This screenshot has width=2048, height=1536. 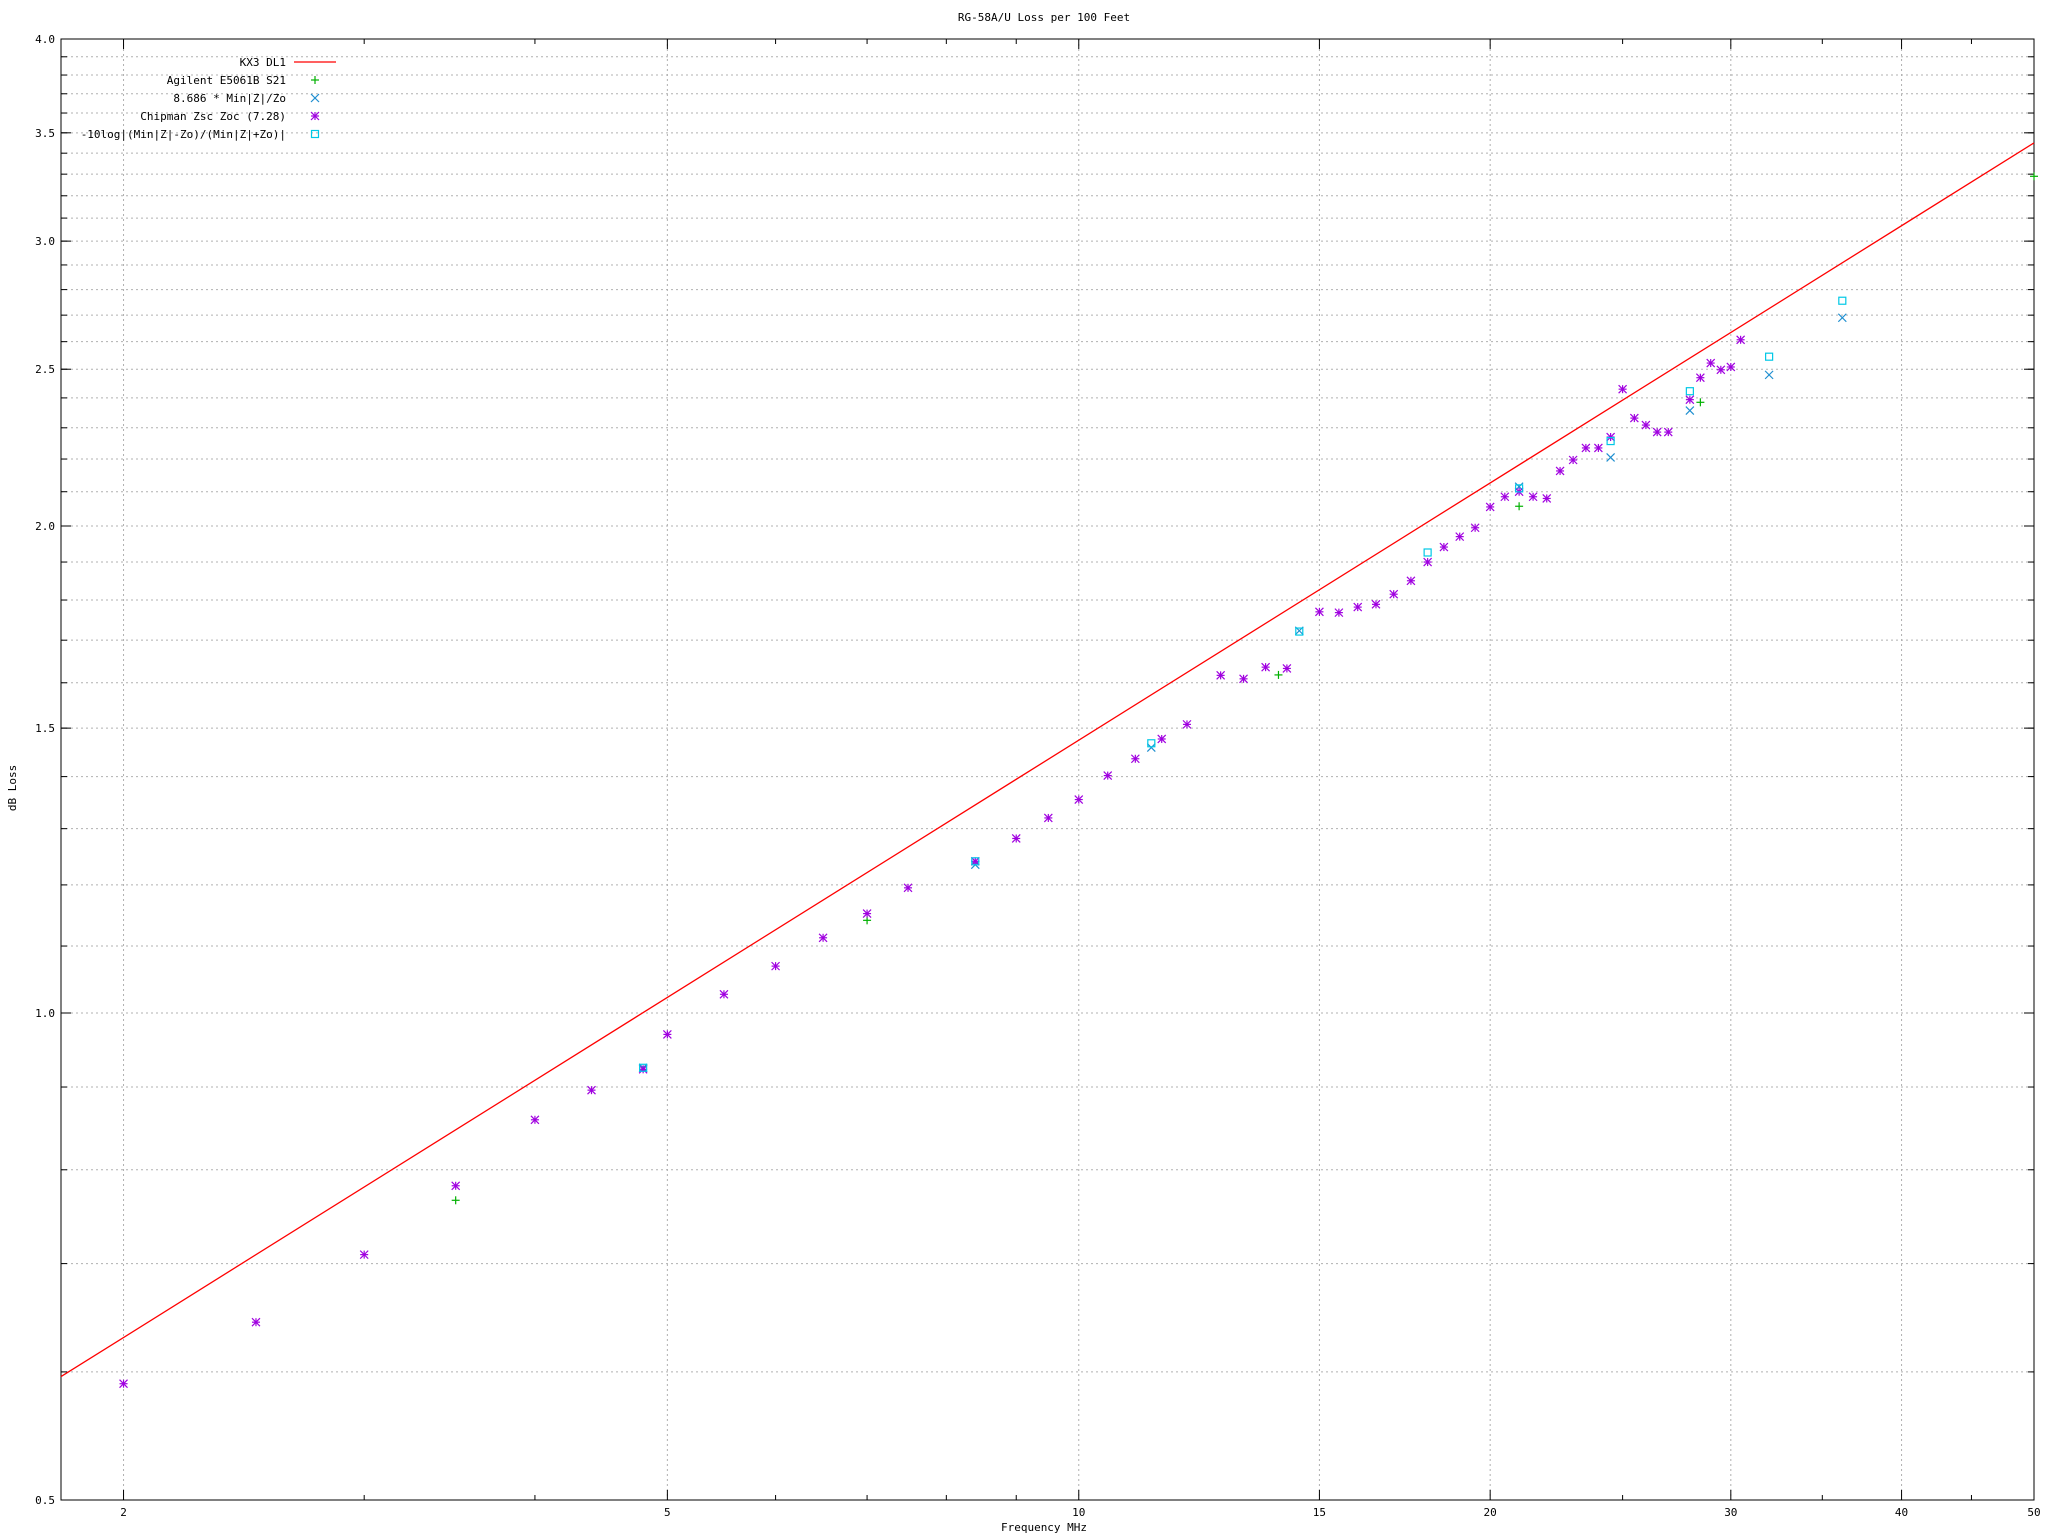 What do you see at coordinates (45, 728) in the screenshot?
I see `y-tick-label: 1.5` at bounding box center [45, 728].